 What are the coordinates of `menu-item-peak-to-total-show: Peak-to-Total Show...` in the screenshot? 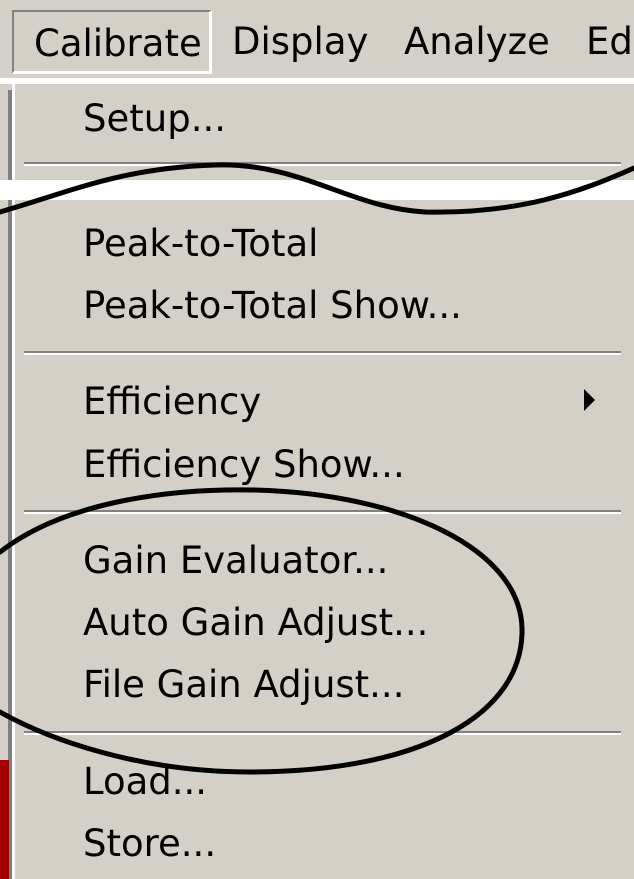 It's located at (272, 306).